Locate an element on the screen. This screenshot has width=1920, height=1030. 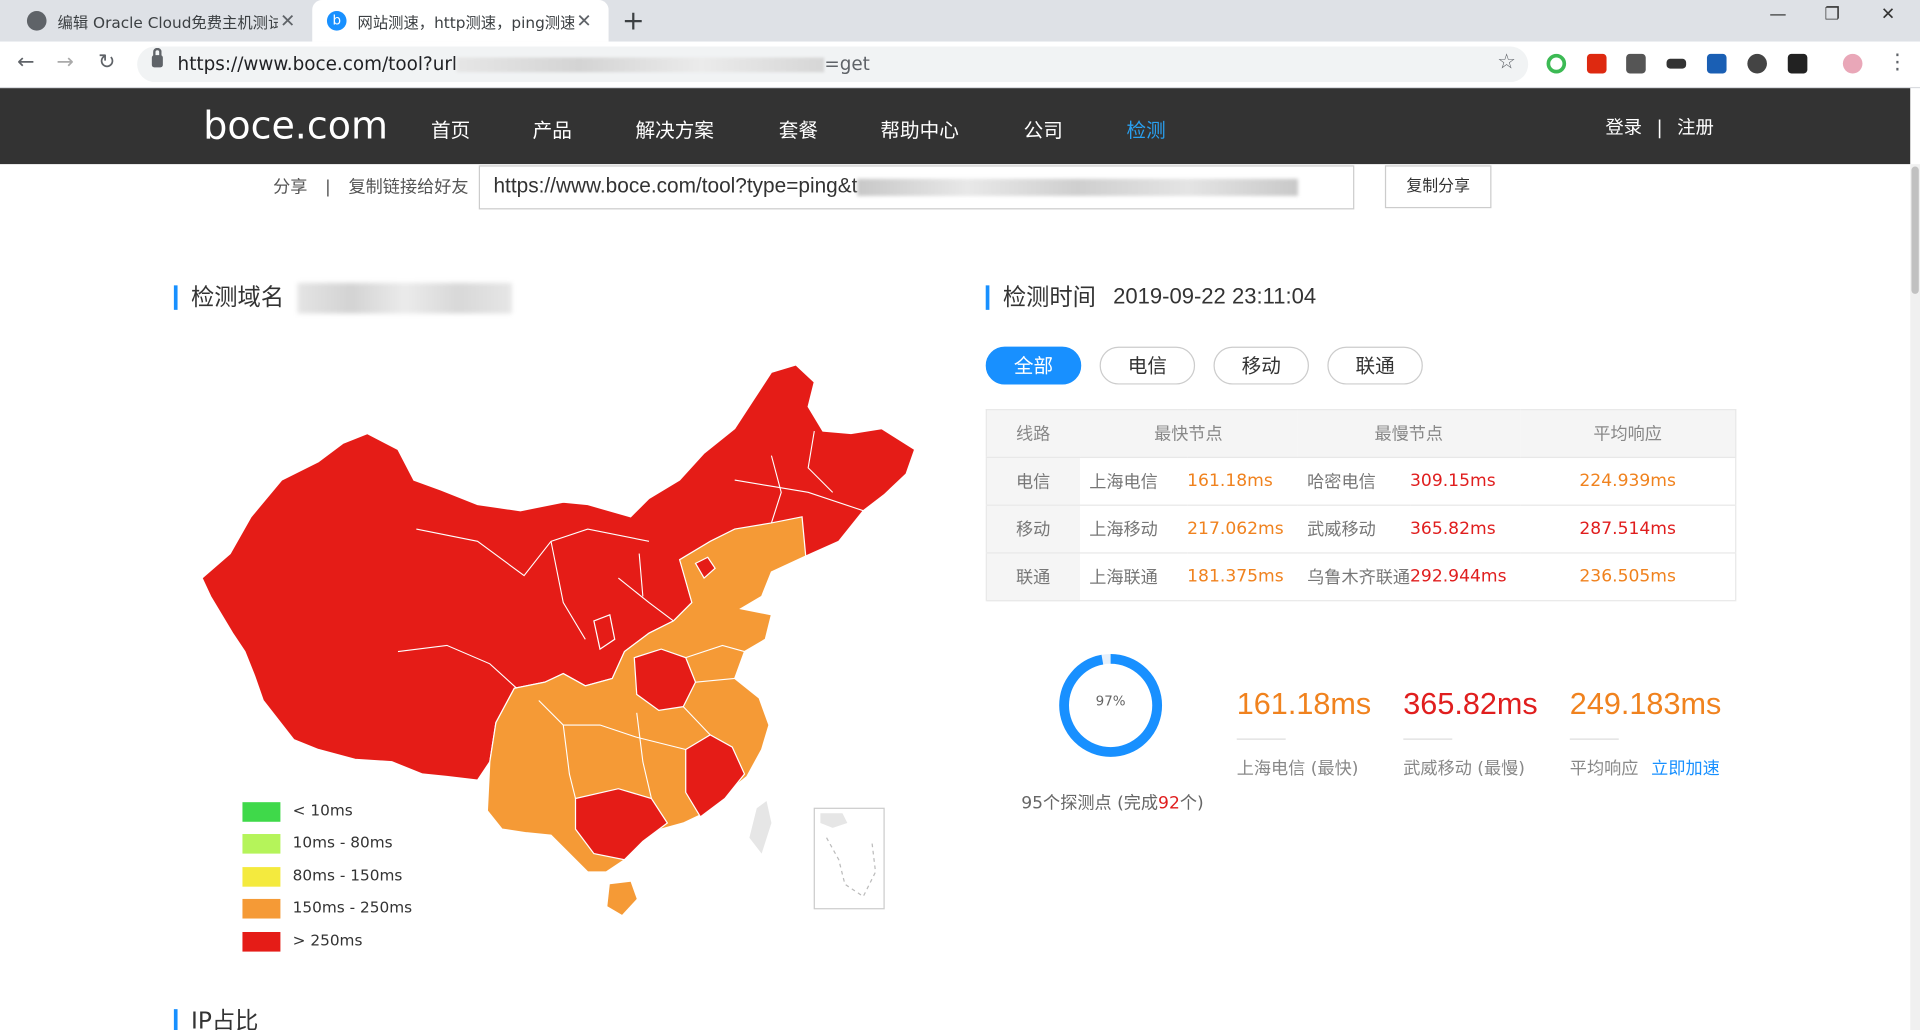
tab-boce: b 网站测速，http测速，ping测速 ✕ is located at coordinates (460, 21).